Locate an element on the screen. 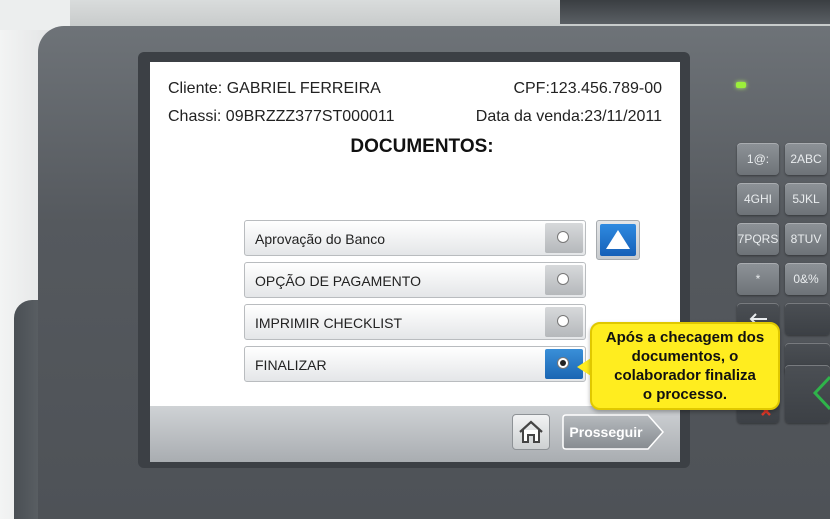 The width and height of the screenshot is (830, 519). keypad-key-star: * is located at coordinates (758, 279).